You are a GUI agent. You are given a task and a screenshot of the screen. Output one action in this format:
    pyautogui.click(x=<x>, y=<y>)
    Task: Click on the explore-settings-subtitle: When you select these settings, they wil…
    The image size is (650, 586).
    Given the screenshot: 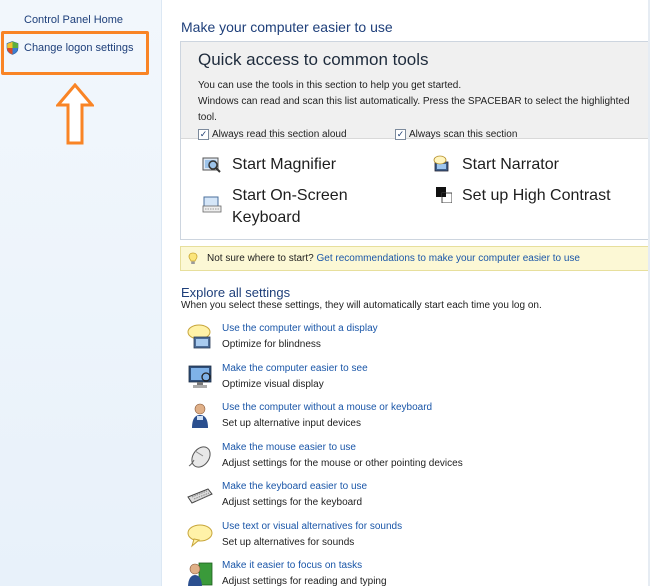 What is the action you would take?
    pyautogui.click(x=361, y=305)
    